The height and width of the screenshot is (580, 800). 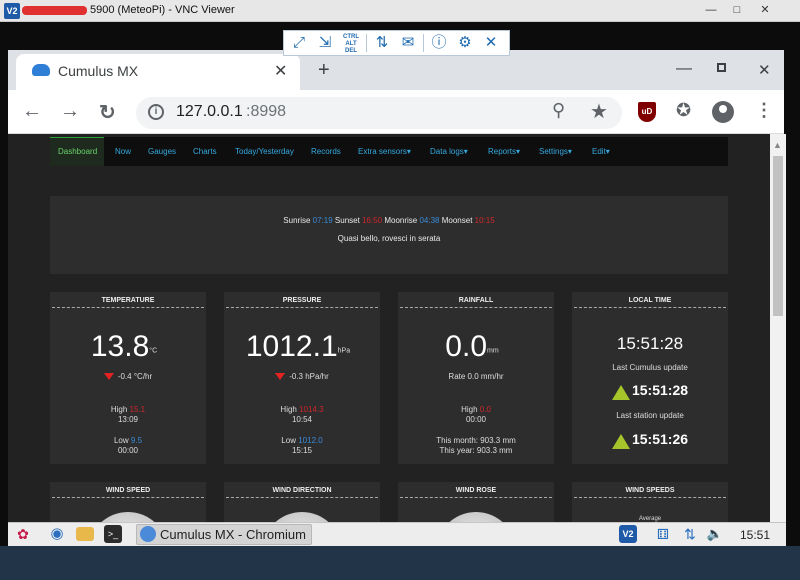 I want to click on nav-gauges: Gauges, so click(x=162, y=151).